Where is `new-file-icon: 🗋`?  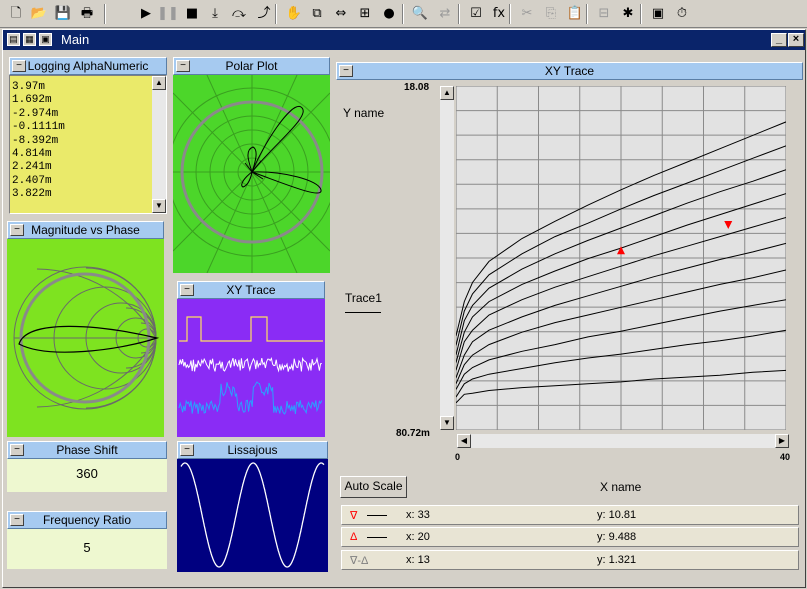 new-file-icon: 🗋 is located at coordinates (16, 14).